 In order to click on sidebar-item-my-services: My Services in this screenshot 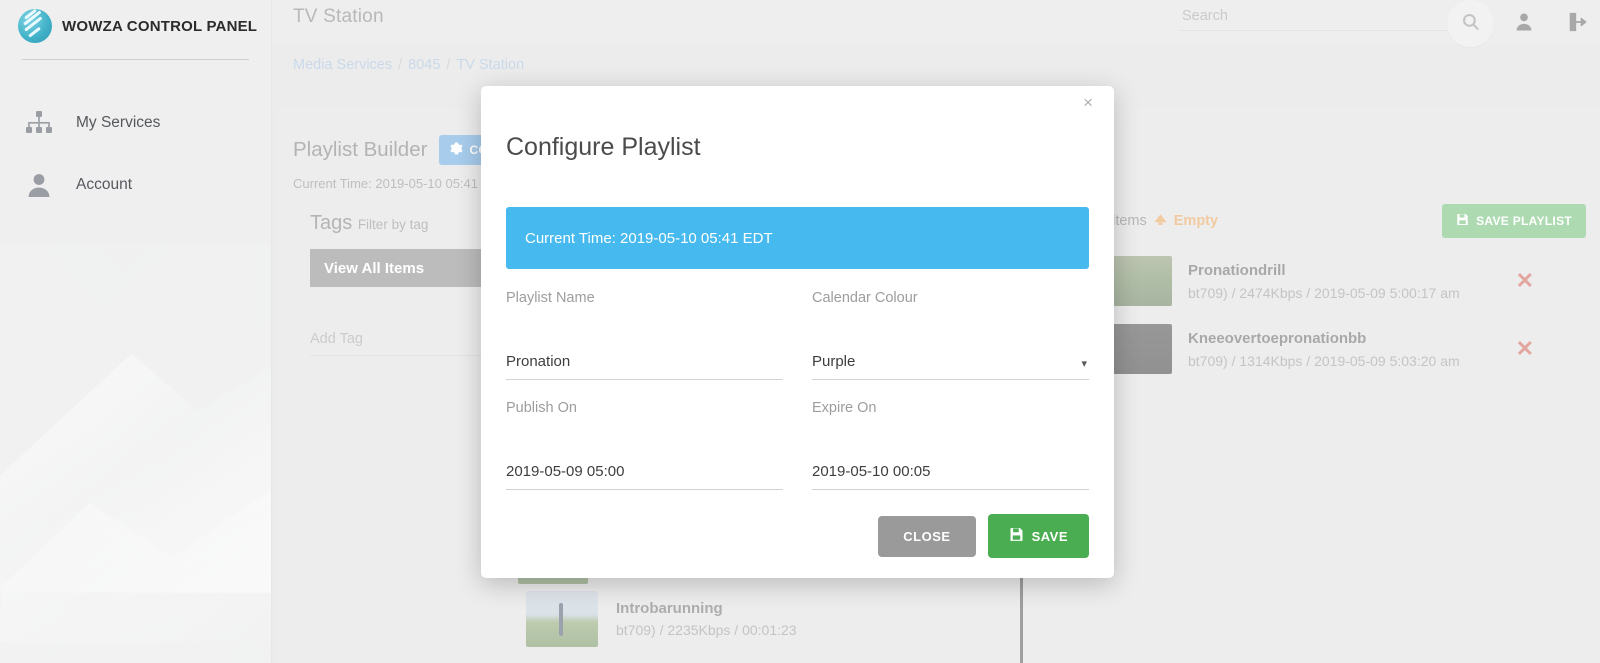, I will do `click(135, 123)`.